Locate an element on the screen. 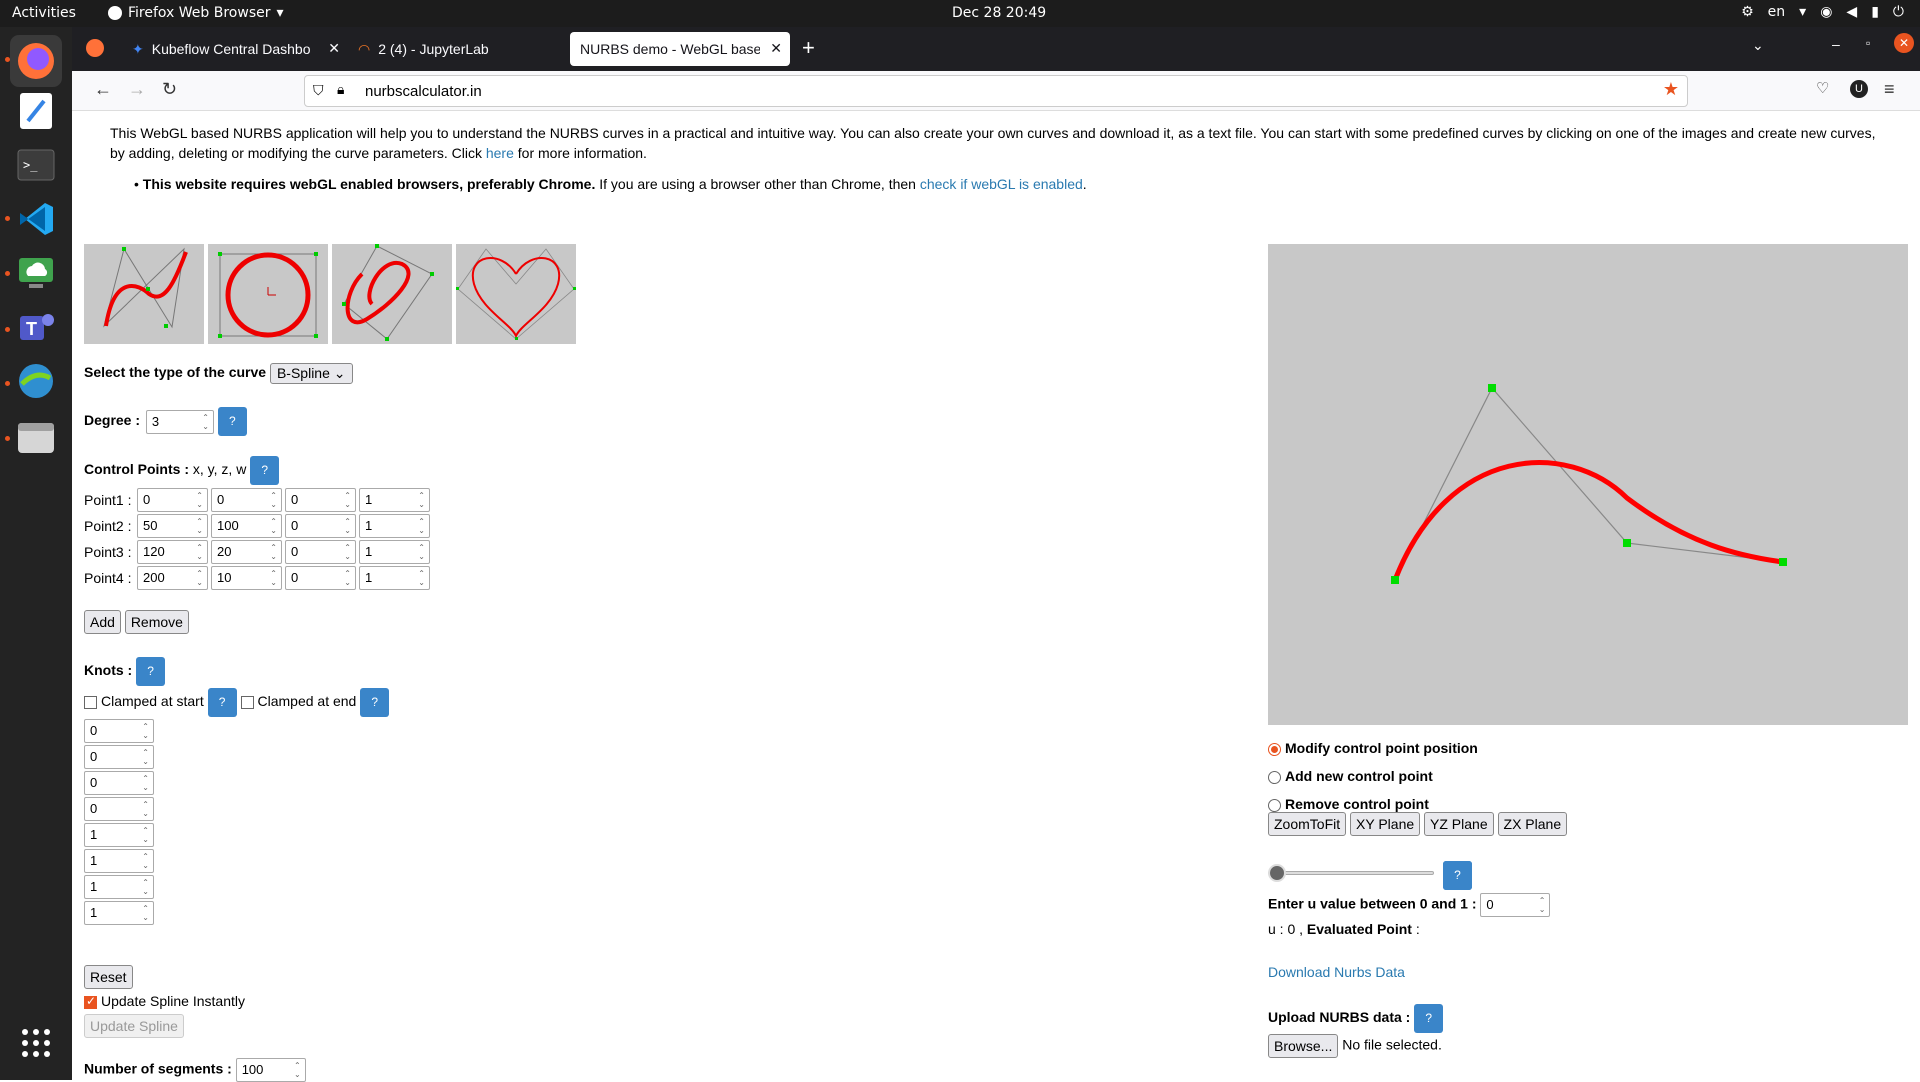 The width and height of the screenshot is (1920, 1082). clamped-start-help-button: ? is located at coordinates (222, 702).